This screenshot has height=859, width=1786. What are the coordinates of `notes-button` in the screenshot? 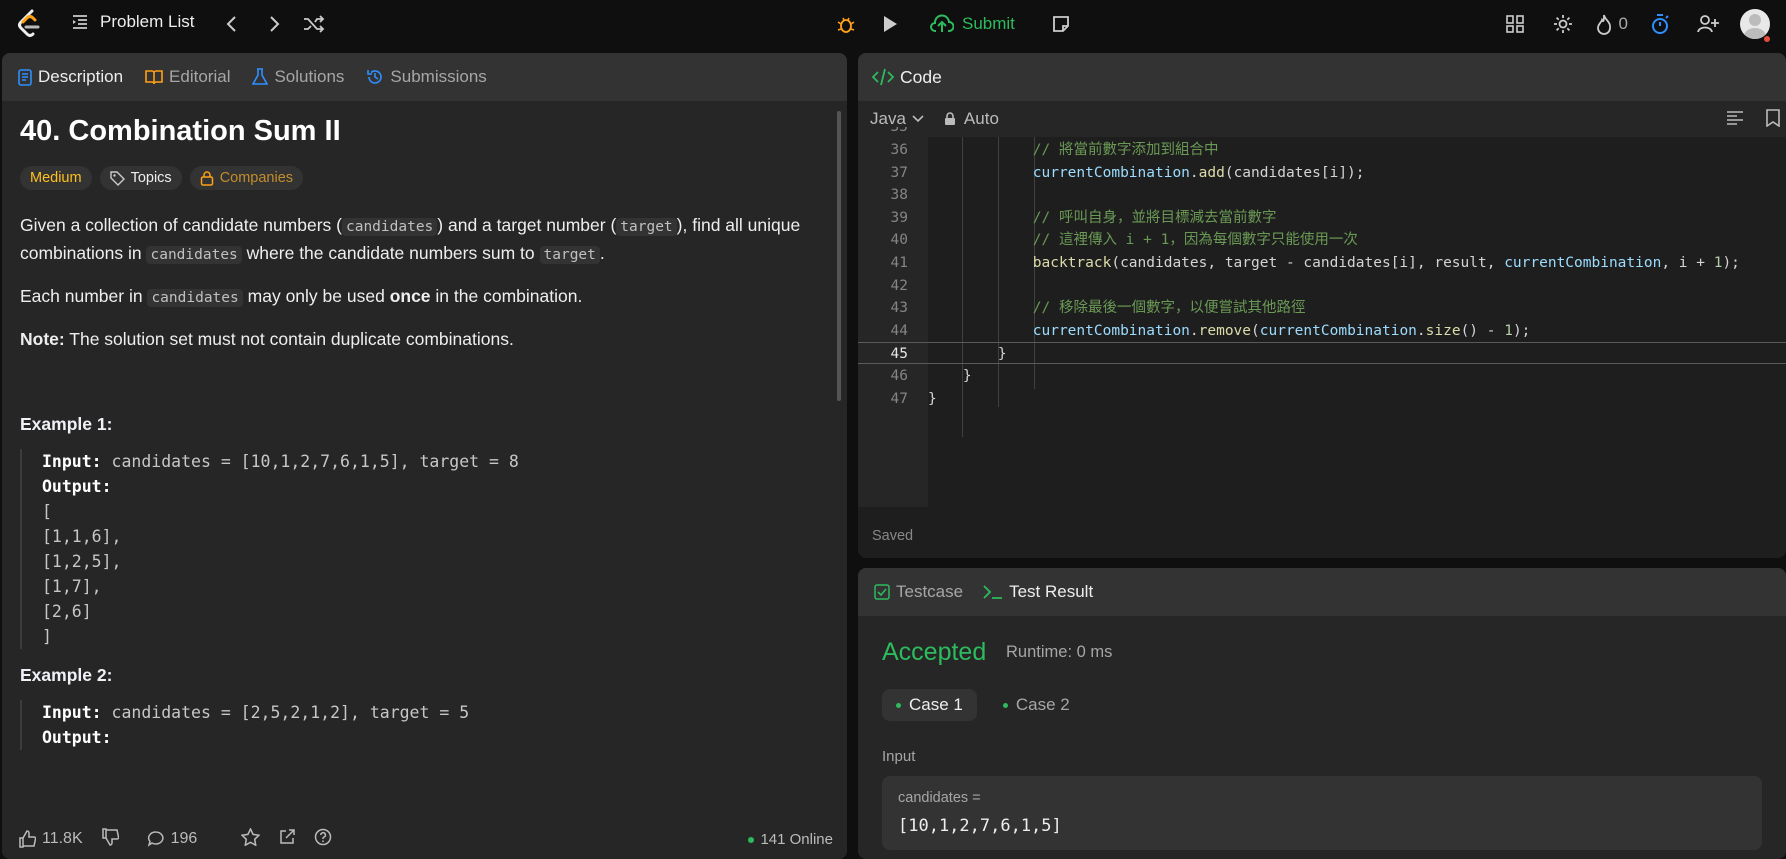 It's located at (1061, 24).